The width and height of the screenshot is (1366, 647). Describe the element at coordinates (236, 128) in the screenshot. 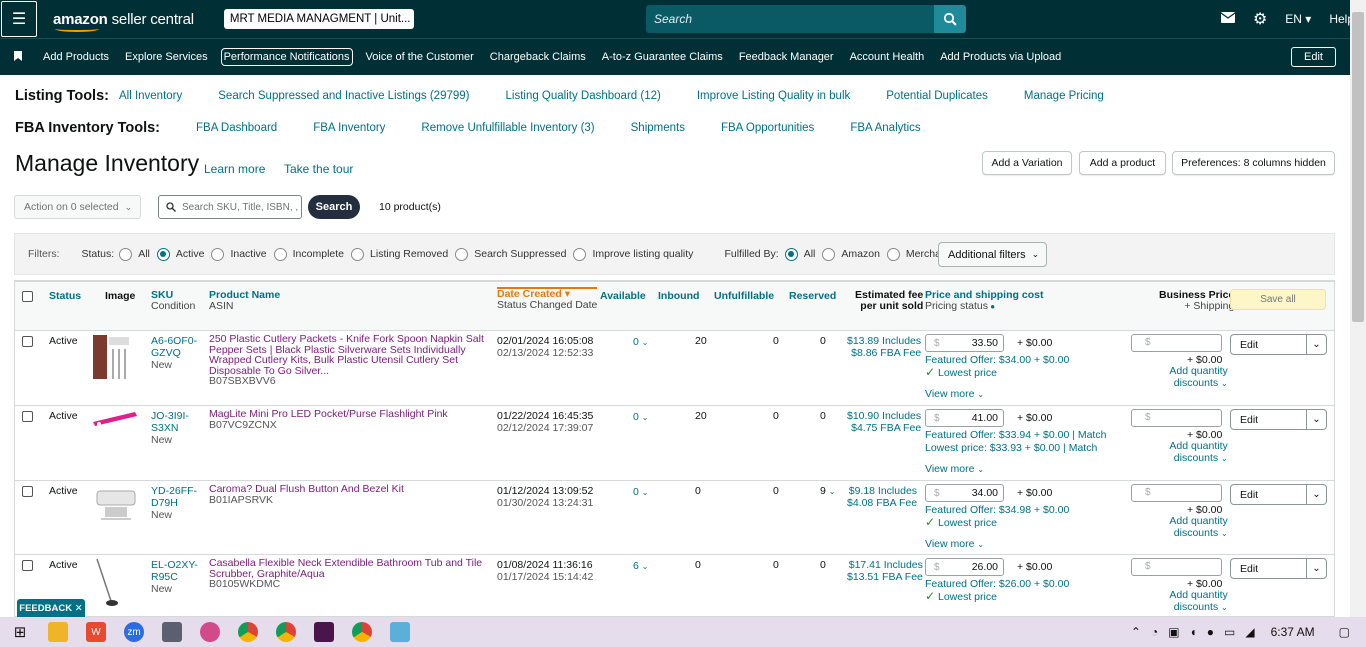

I see `fba-tool-dashboard: FBA Dashboard` at that location.